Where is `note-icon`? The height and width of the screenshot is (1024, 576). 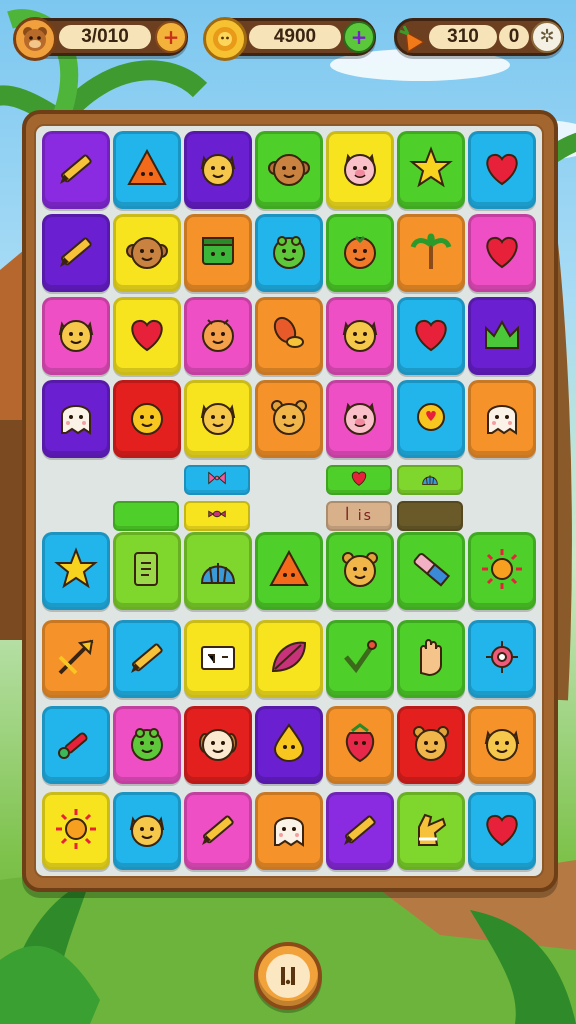 note-icon is located at coordinates (218, 659).